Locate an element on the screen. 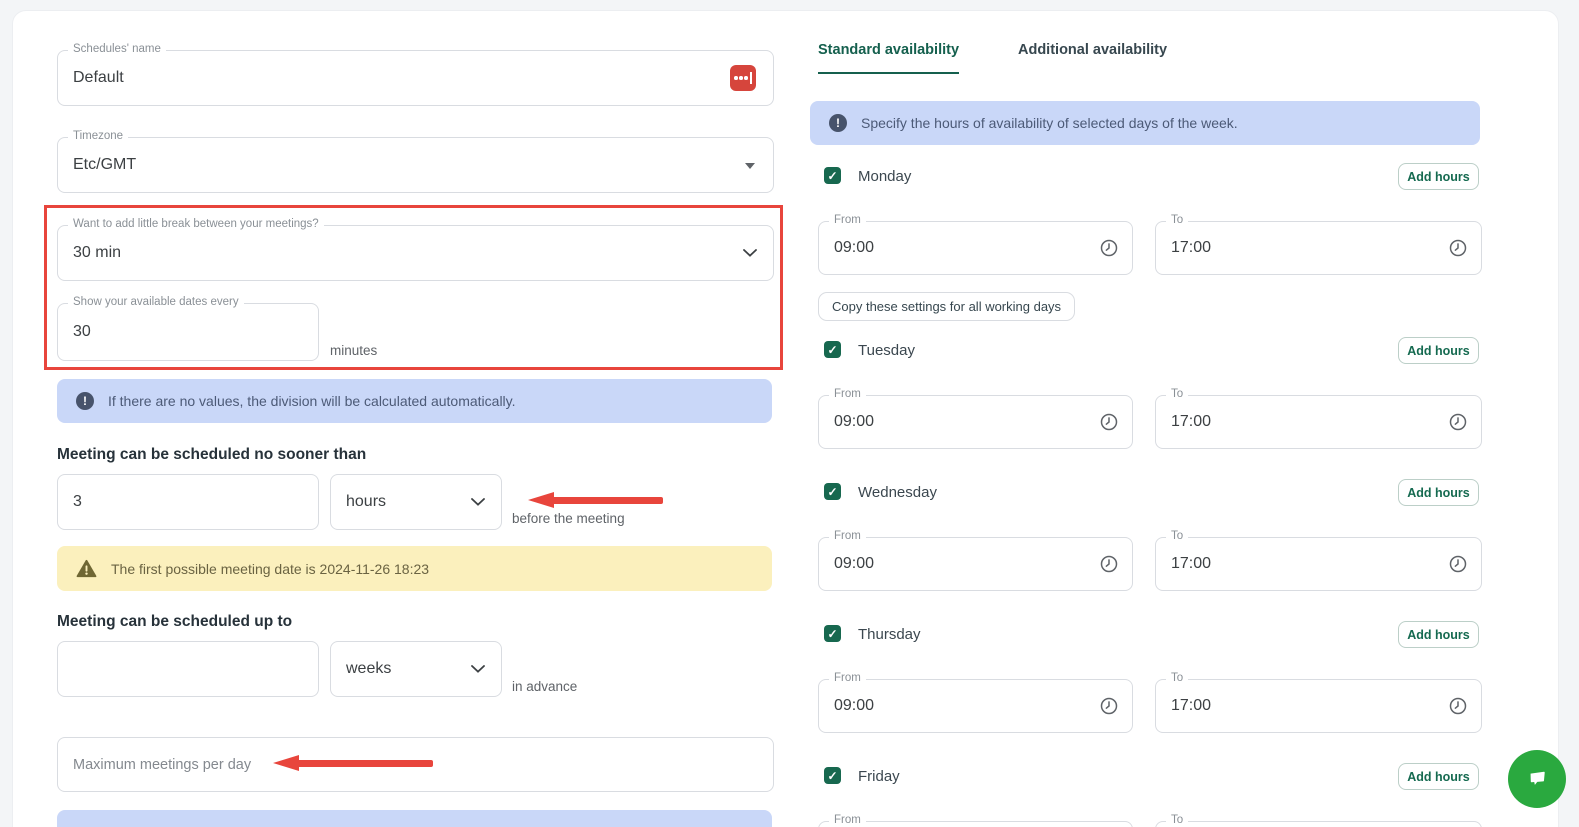  monday-from-field: From is located at coordinates (975, 244).